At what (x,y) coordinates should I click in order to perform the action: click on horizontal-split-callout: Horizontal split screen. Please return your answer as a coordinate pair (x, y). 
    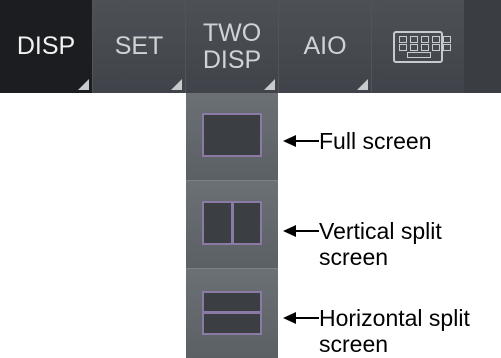
    Looking at the image, I should click on (376, 331).